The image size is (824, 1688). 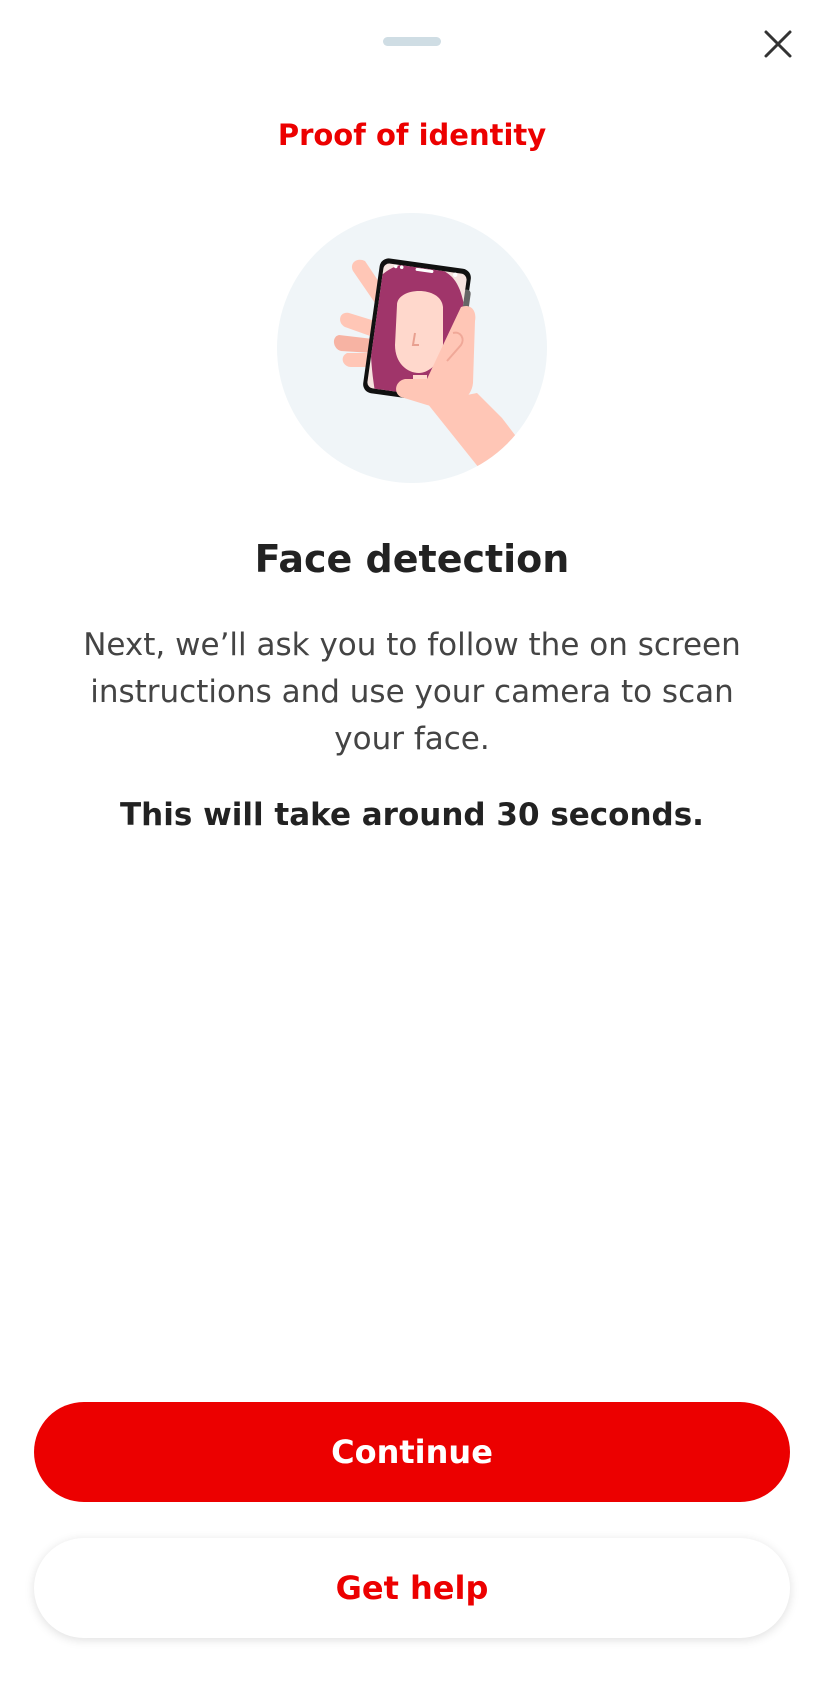 I want to click on sheet-drag-handle, so click(x=412, y=41).